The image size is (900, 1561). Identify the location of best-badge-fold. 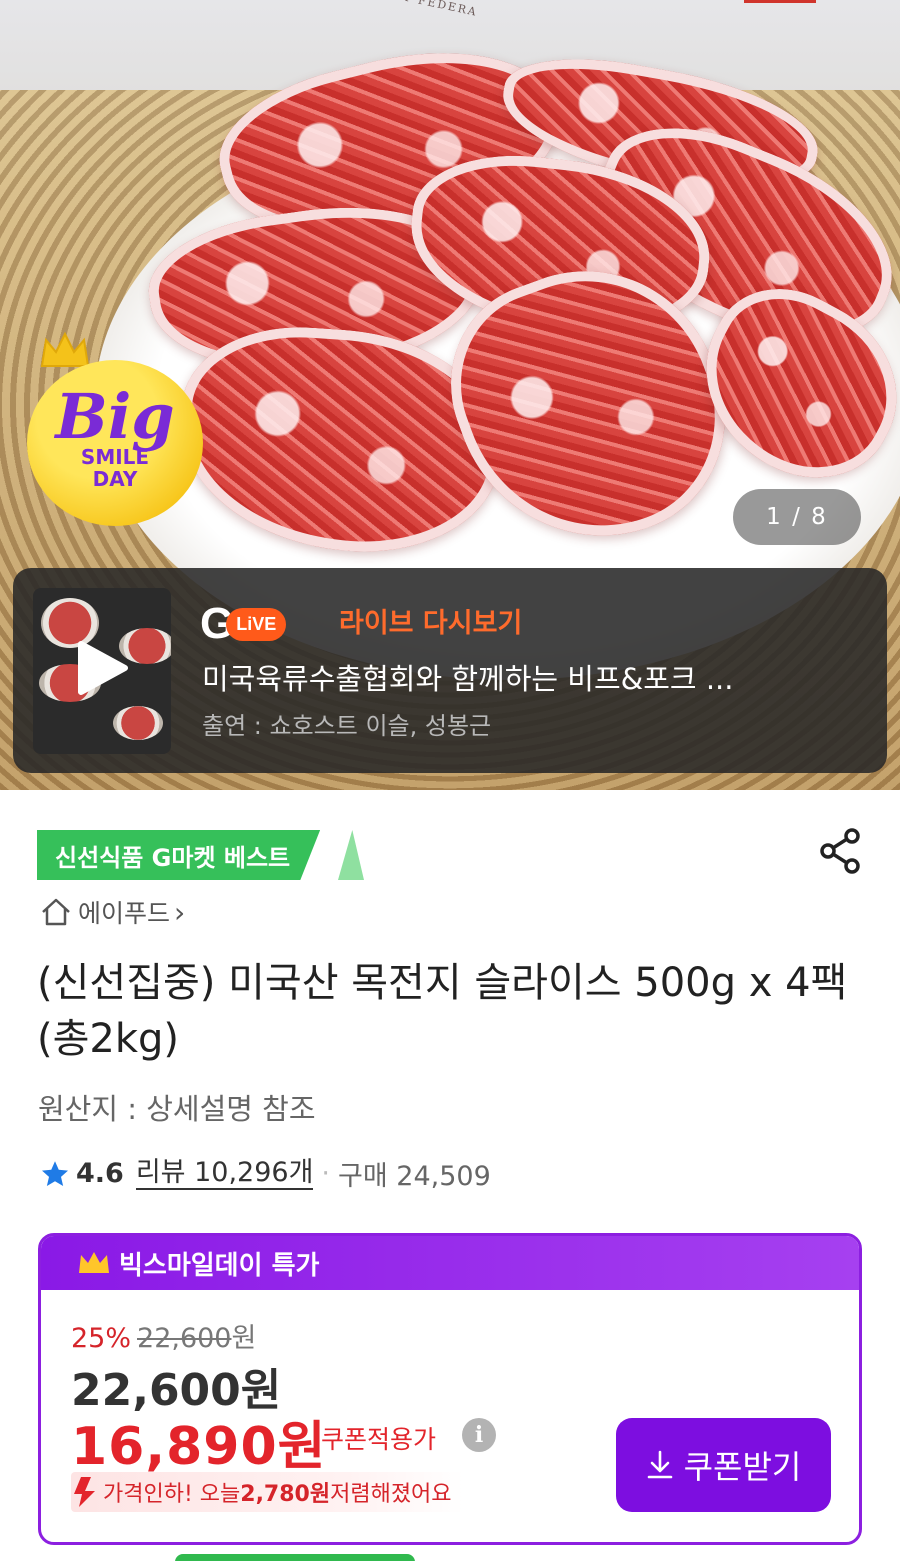
(351, 855).